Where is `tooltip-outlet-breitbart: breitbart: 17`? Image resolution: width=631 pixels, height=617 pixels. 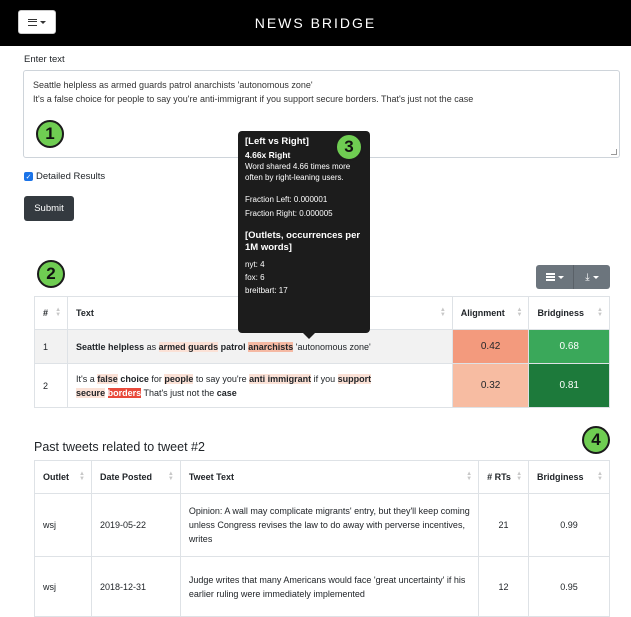 tooltip-outlet-breitbart: breitbart: 17 is located at coordinates (266, 290).